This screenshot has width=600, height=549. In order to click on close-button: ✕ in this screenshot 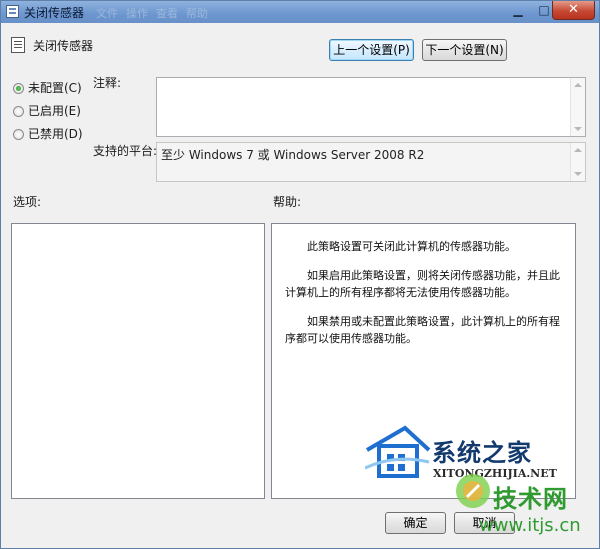, I will do `click(573, 10)`.